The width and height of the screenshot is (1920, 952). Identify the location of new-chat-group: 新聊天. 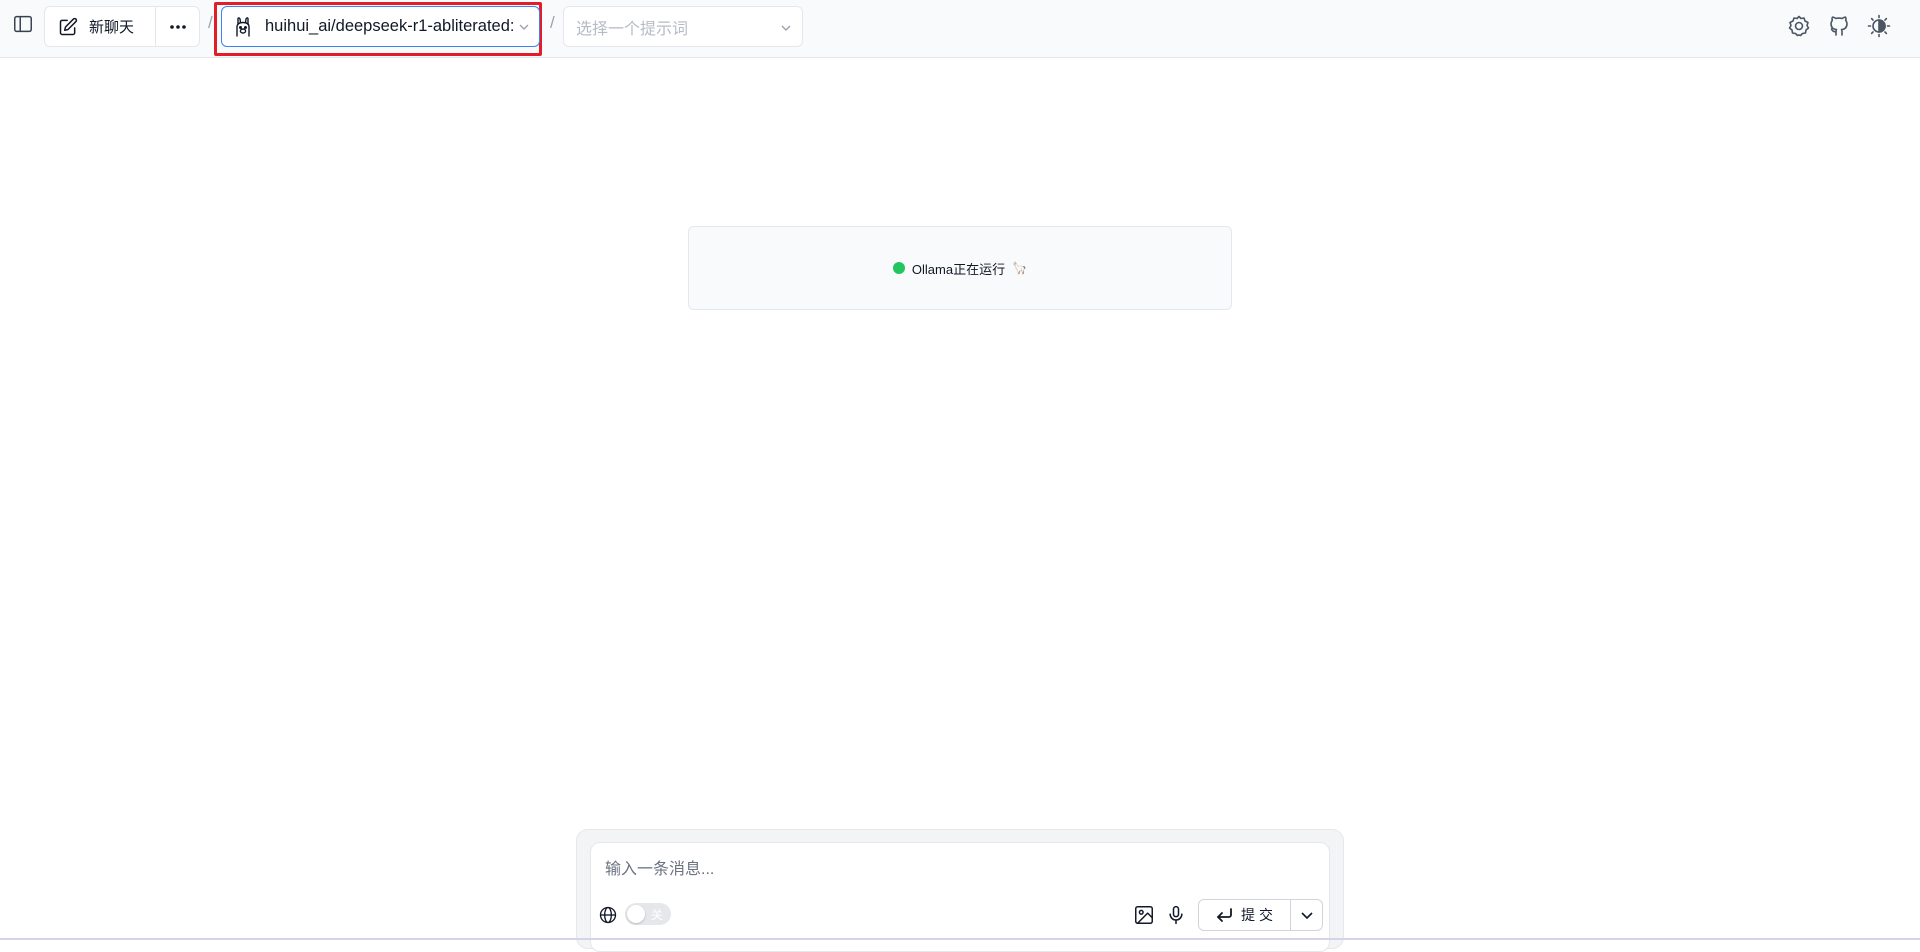
(122, 26).